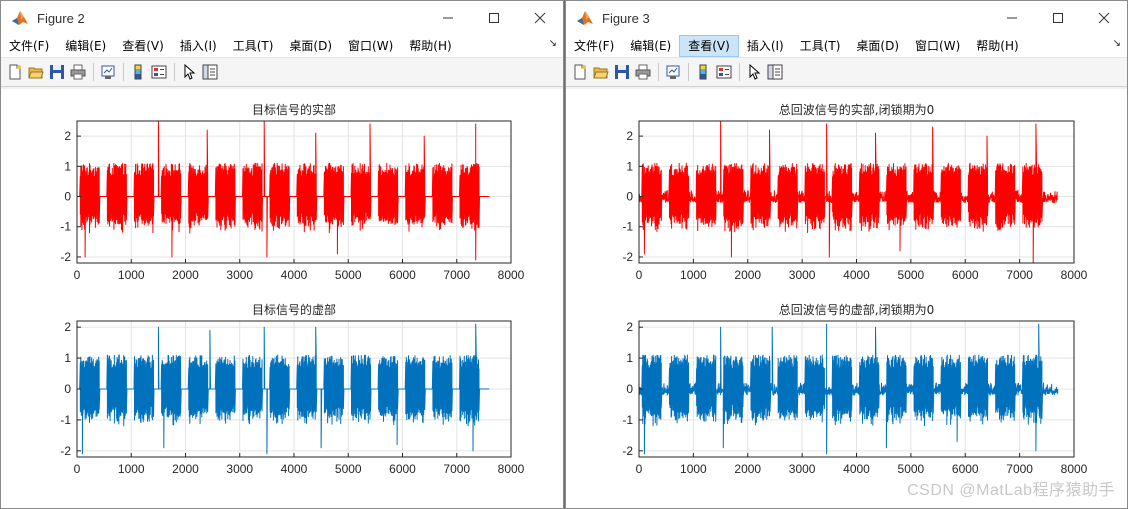 The width and height of the screenshot is (1128, 509). Describe the element at coordinates (294, 309) in the screenshot. I see `chart-title: 目标信号的虚部` at that location.